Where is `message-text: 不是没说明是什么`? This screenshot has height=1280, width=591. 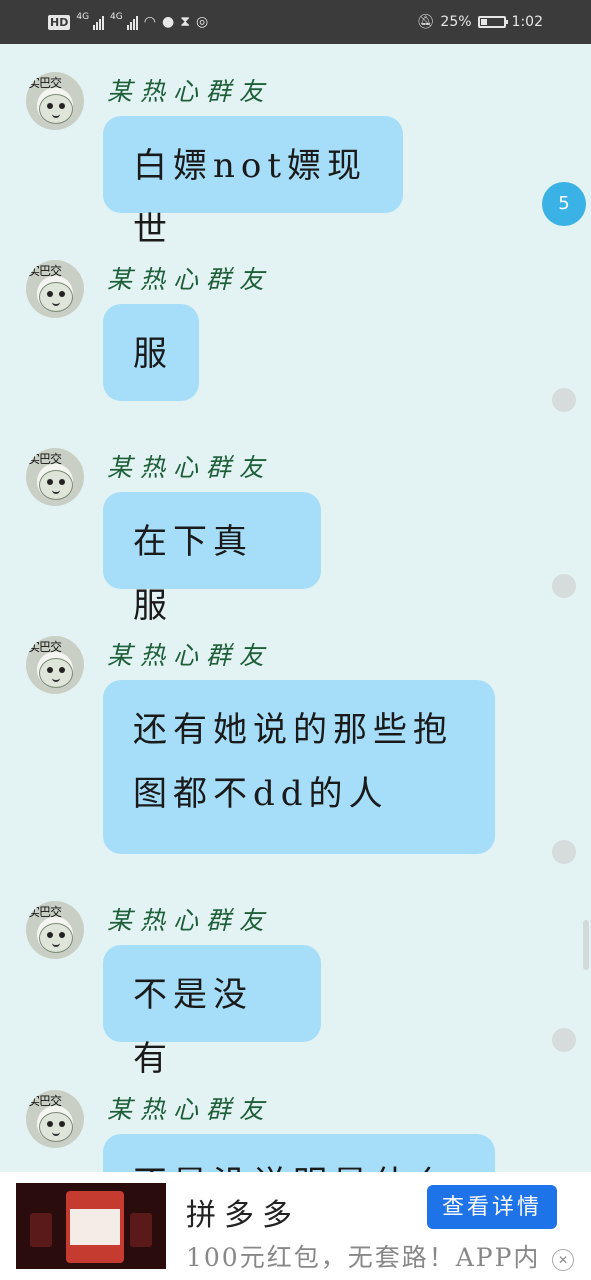
message-text: 不是没说明是什么 is located at coordinates (293, 1168).